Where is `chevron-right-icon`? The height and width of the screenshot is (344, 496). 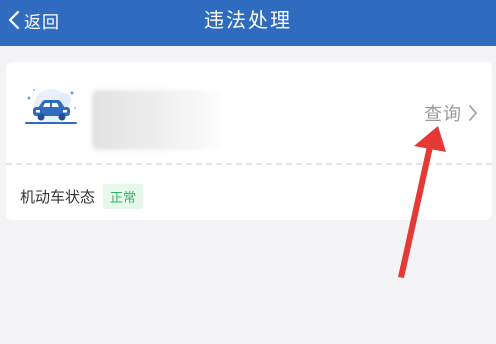 chevron-right-icon is located at coordinates (473, 113).